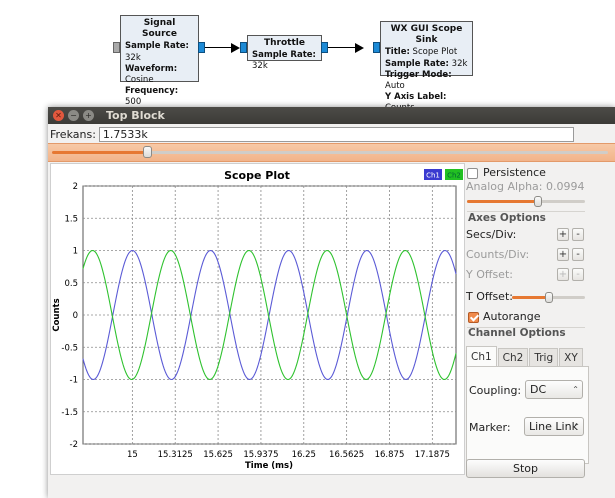  Describe the element at coordinates (432, 455) in the screenshot. I see `x-tick-label: 17.1875` at that location.